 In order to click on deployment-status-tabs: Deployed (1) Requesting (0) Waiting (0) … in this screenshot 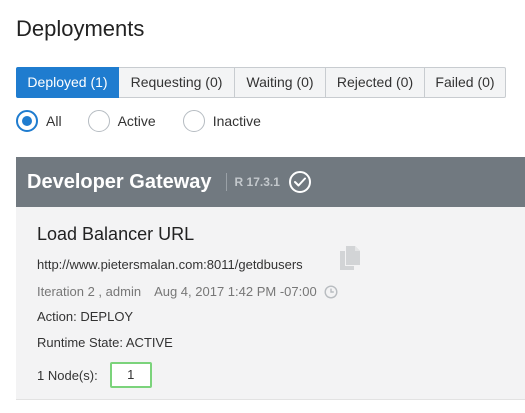, I will do `click(261, 82)`.